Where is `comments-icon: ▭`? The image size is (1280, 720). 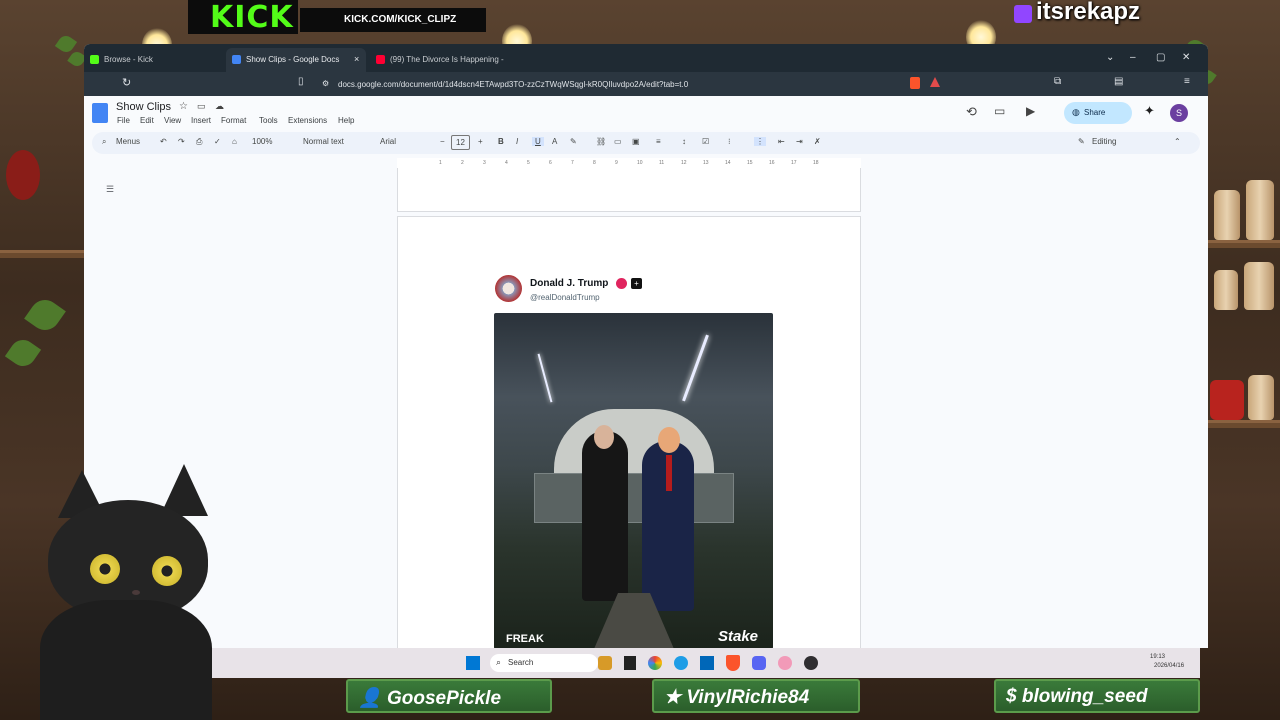
comments-icon: ▭ is located at coordinates (999, 111).